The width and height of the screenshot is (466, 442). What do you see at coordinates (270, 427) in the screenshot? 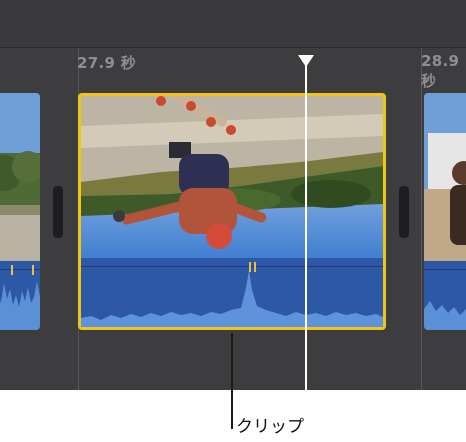
I see `callout-label: クリップ` at bounding box center [270, 427].